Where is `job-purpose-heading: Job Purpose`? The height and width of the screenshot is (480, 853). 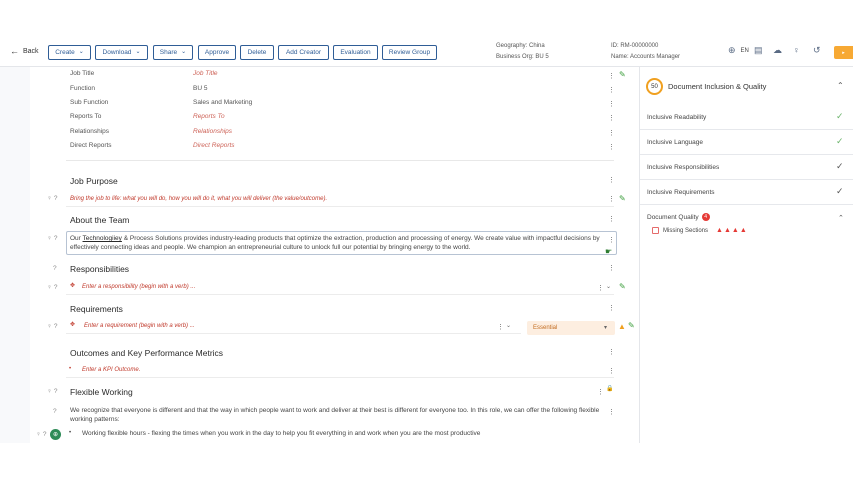
job-purpose-heading: Job Purpose is located at coordinates (94, 181).